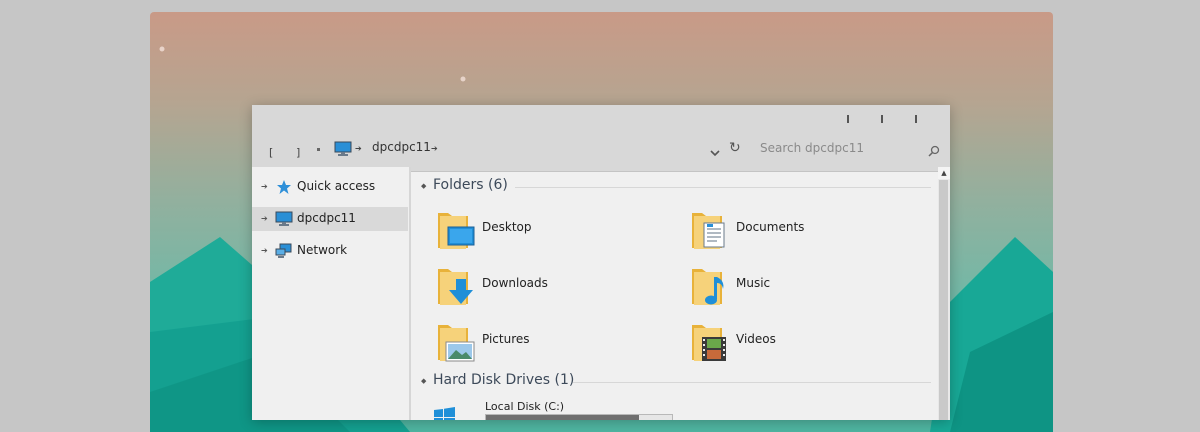 The width and height of the screenshot is (1200, 432). What do you see at coordinates (322, 250) in the screenshot?
I see `sidebar-item-label: Network` at bounding box center [322, 250].